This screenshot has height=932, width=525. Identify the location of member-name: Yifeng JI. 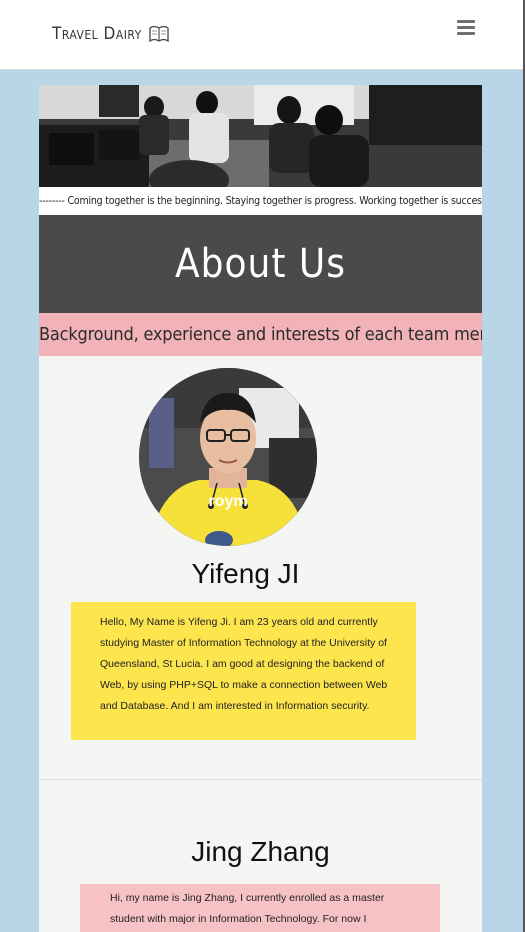
(245, 573).